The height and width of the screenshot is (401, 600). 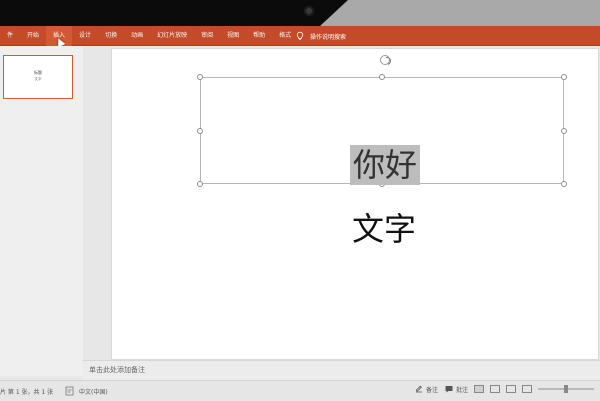 I want to click on status-right: 备注 批注, so click(x=504, y=389).